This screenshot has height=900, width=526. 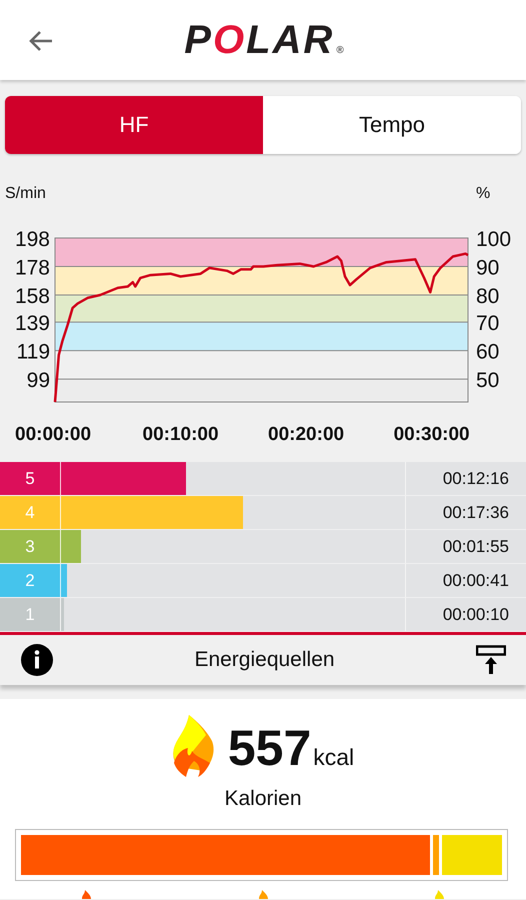 I want to click on y-tick-label: 60, so click(x=488, y=352).